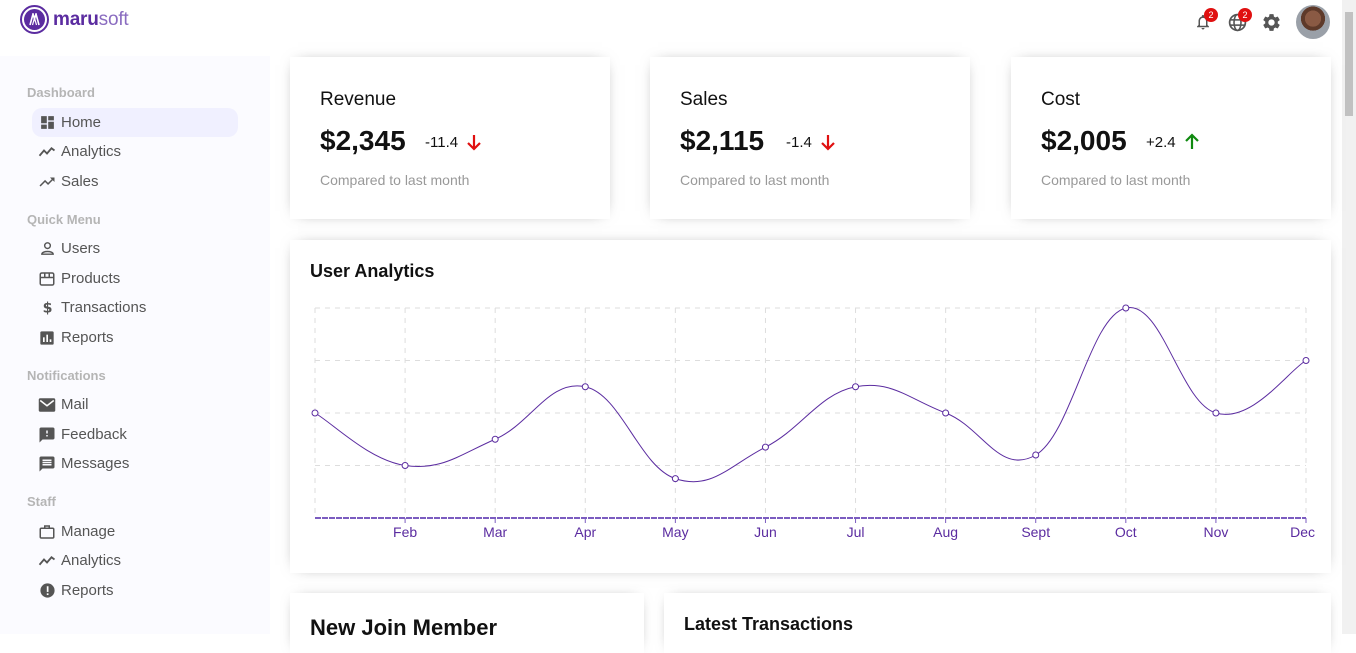  What do you see at coordinates (135, 531) in the screenshot?
I see `sidebar-item-manage-staff: Manage` at bounding box center [135, 531].